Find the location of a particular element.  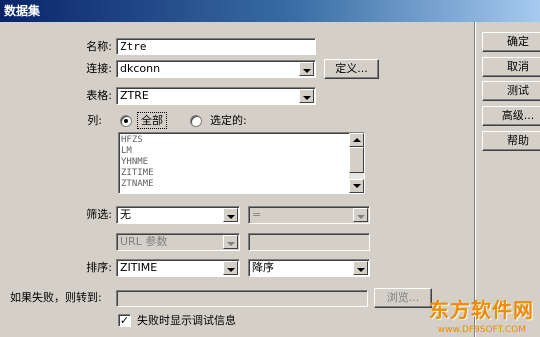

table-select: ZTRE is located at coordinates (216, 96).